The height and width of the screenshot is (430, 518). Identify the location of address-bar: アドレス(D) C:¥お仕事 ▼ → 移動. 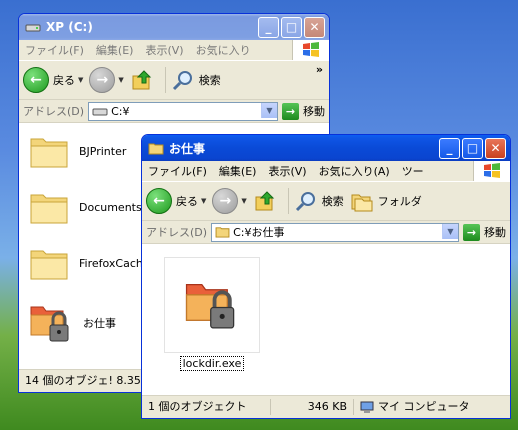
(326, 232).